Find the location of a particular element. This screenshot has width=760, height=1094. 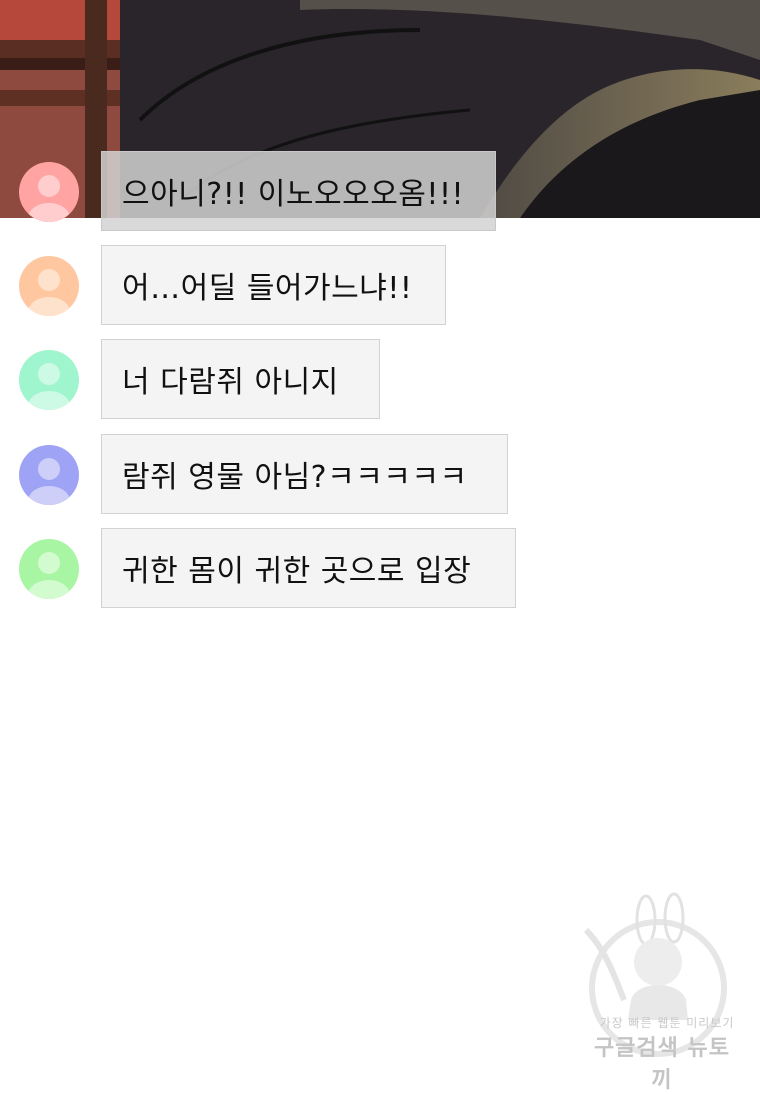

watermark-title: 구글검색 뉴토끼 is located at coordinates (662, 1064).